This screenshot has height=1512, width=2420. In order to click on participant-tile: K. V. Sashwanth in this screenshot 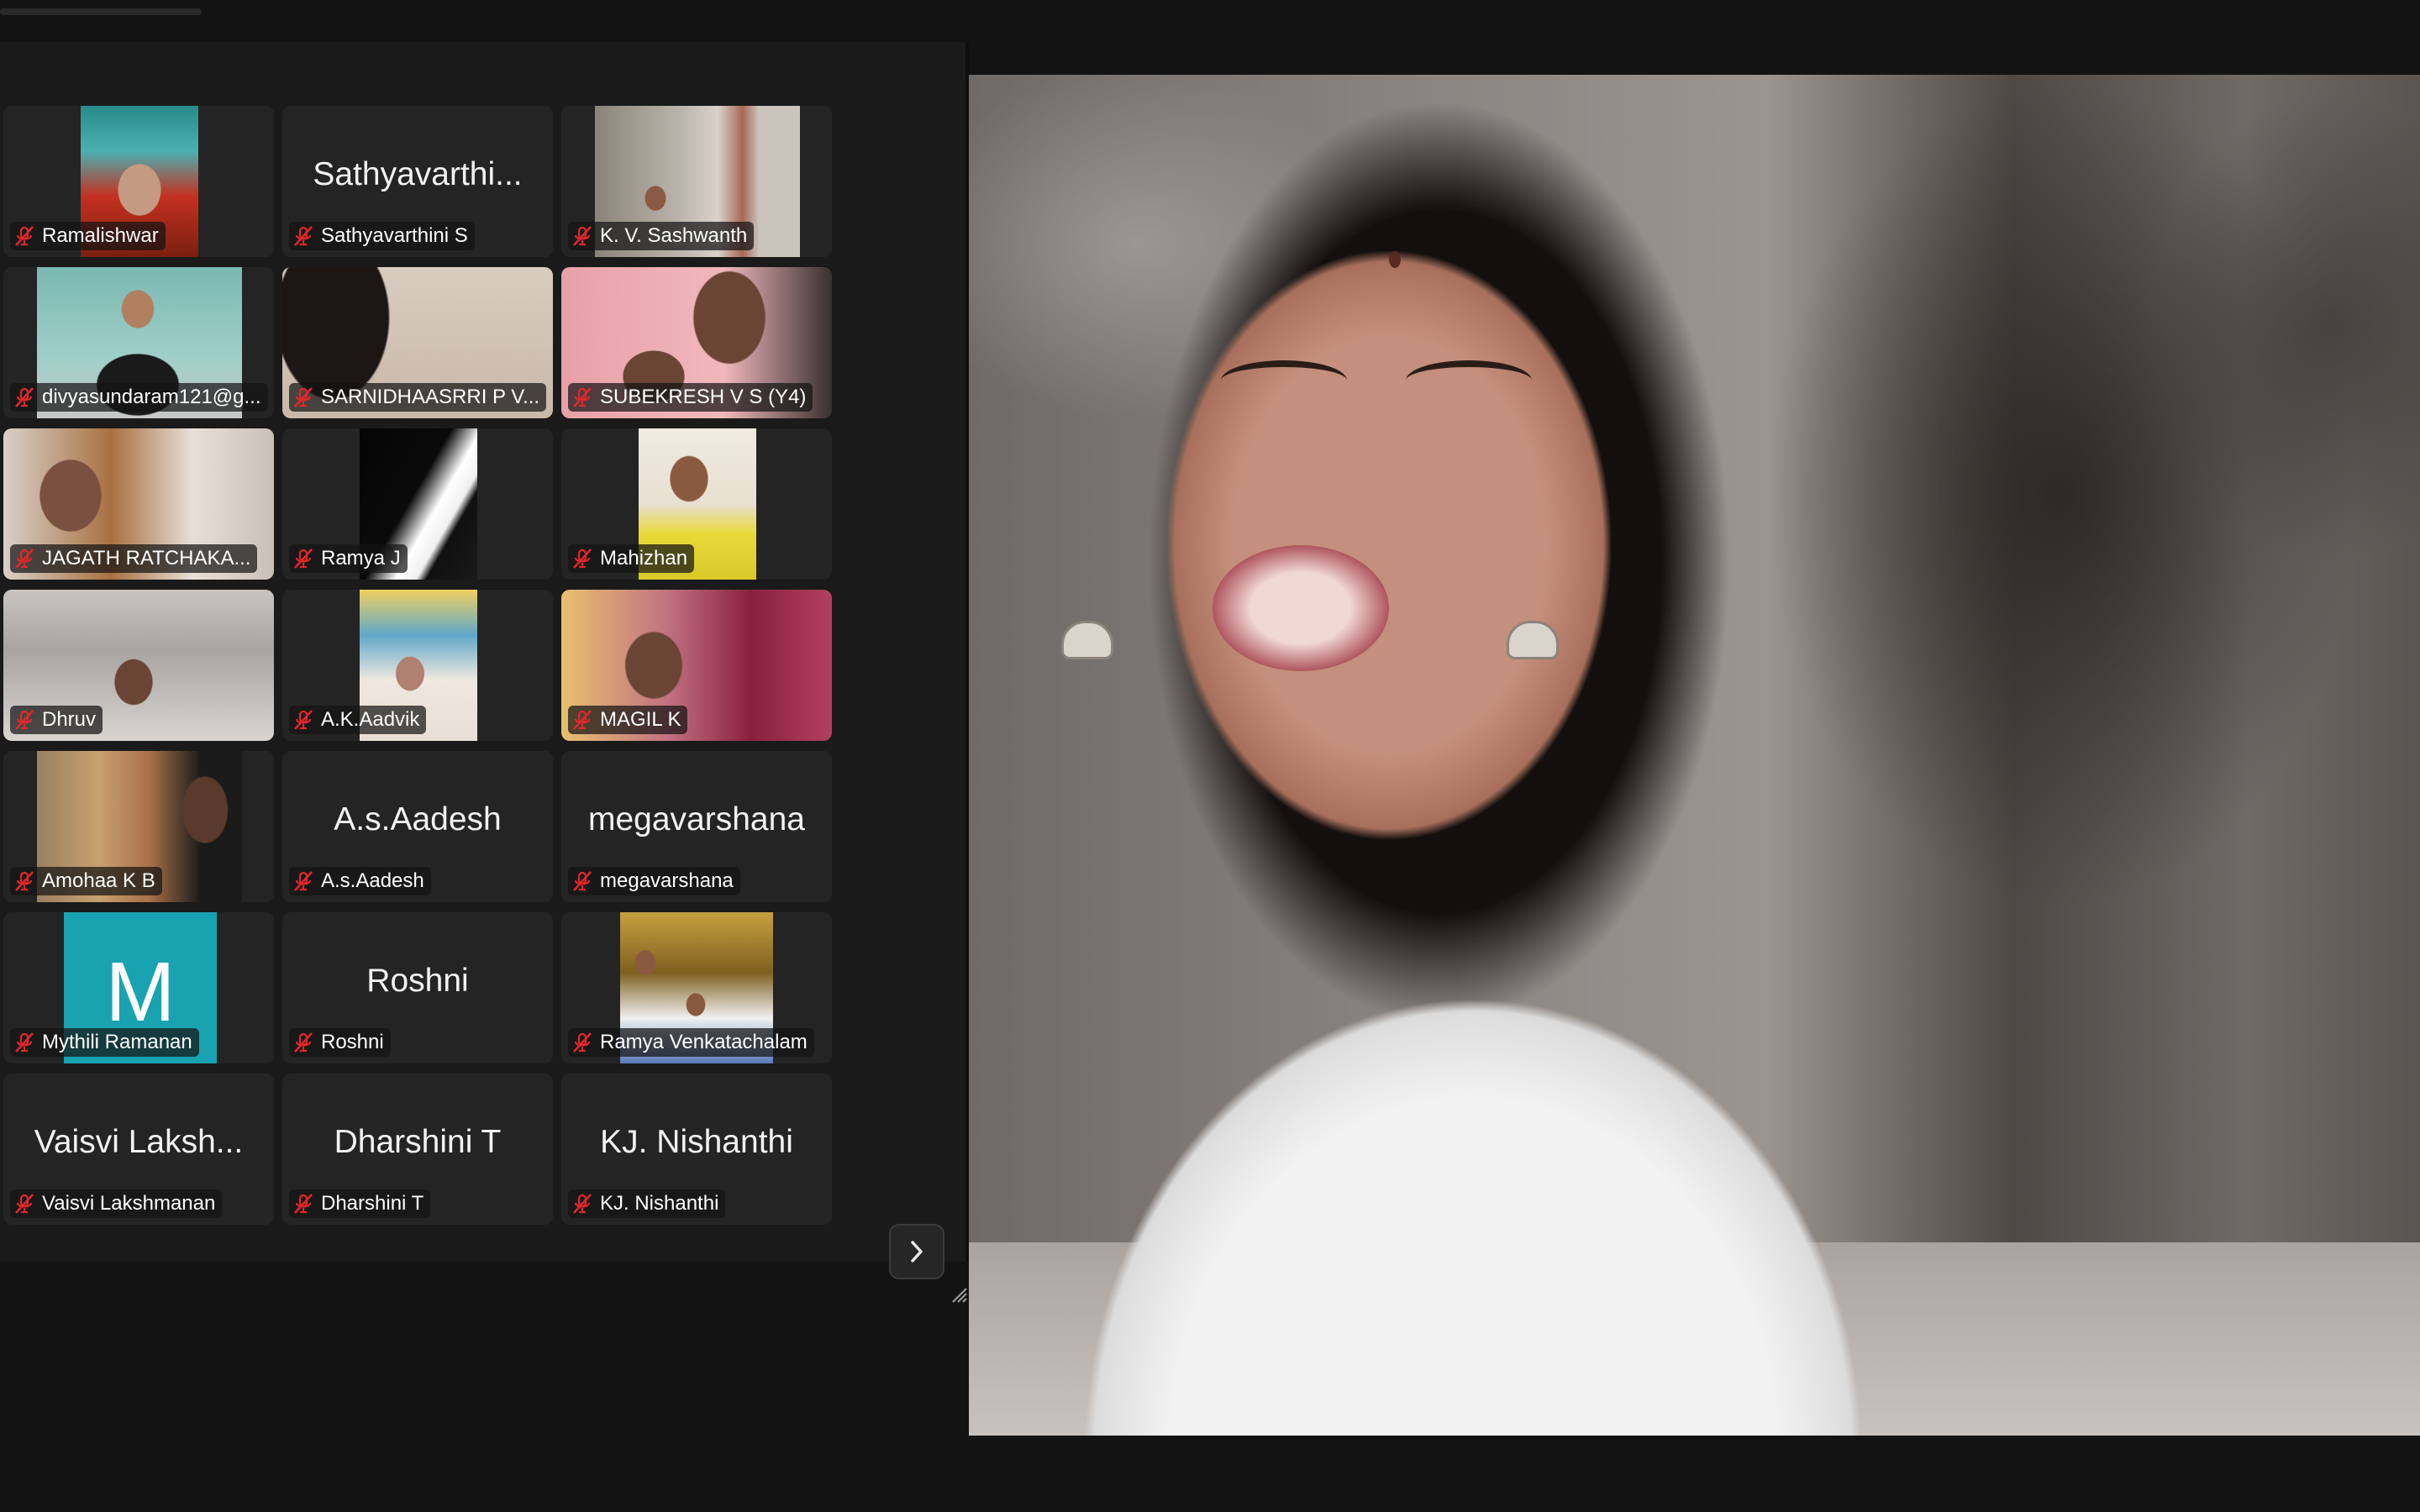, I will do `click(696, 181)`.